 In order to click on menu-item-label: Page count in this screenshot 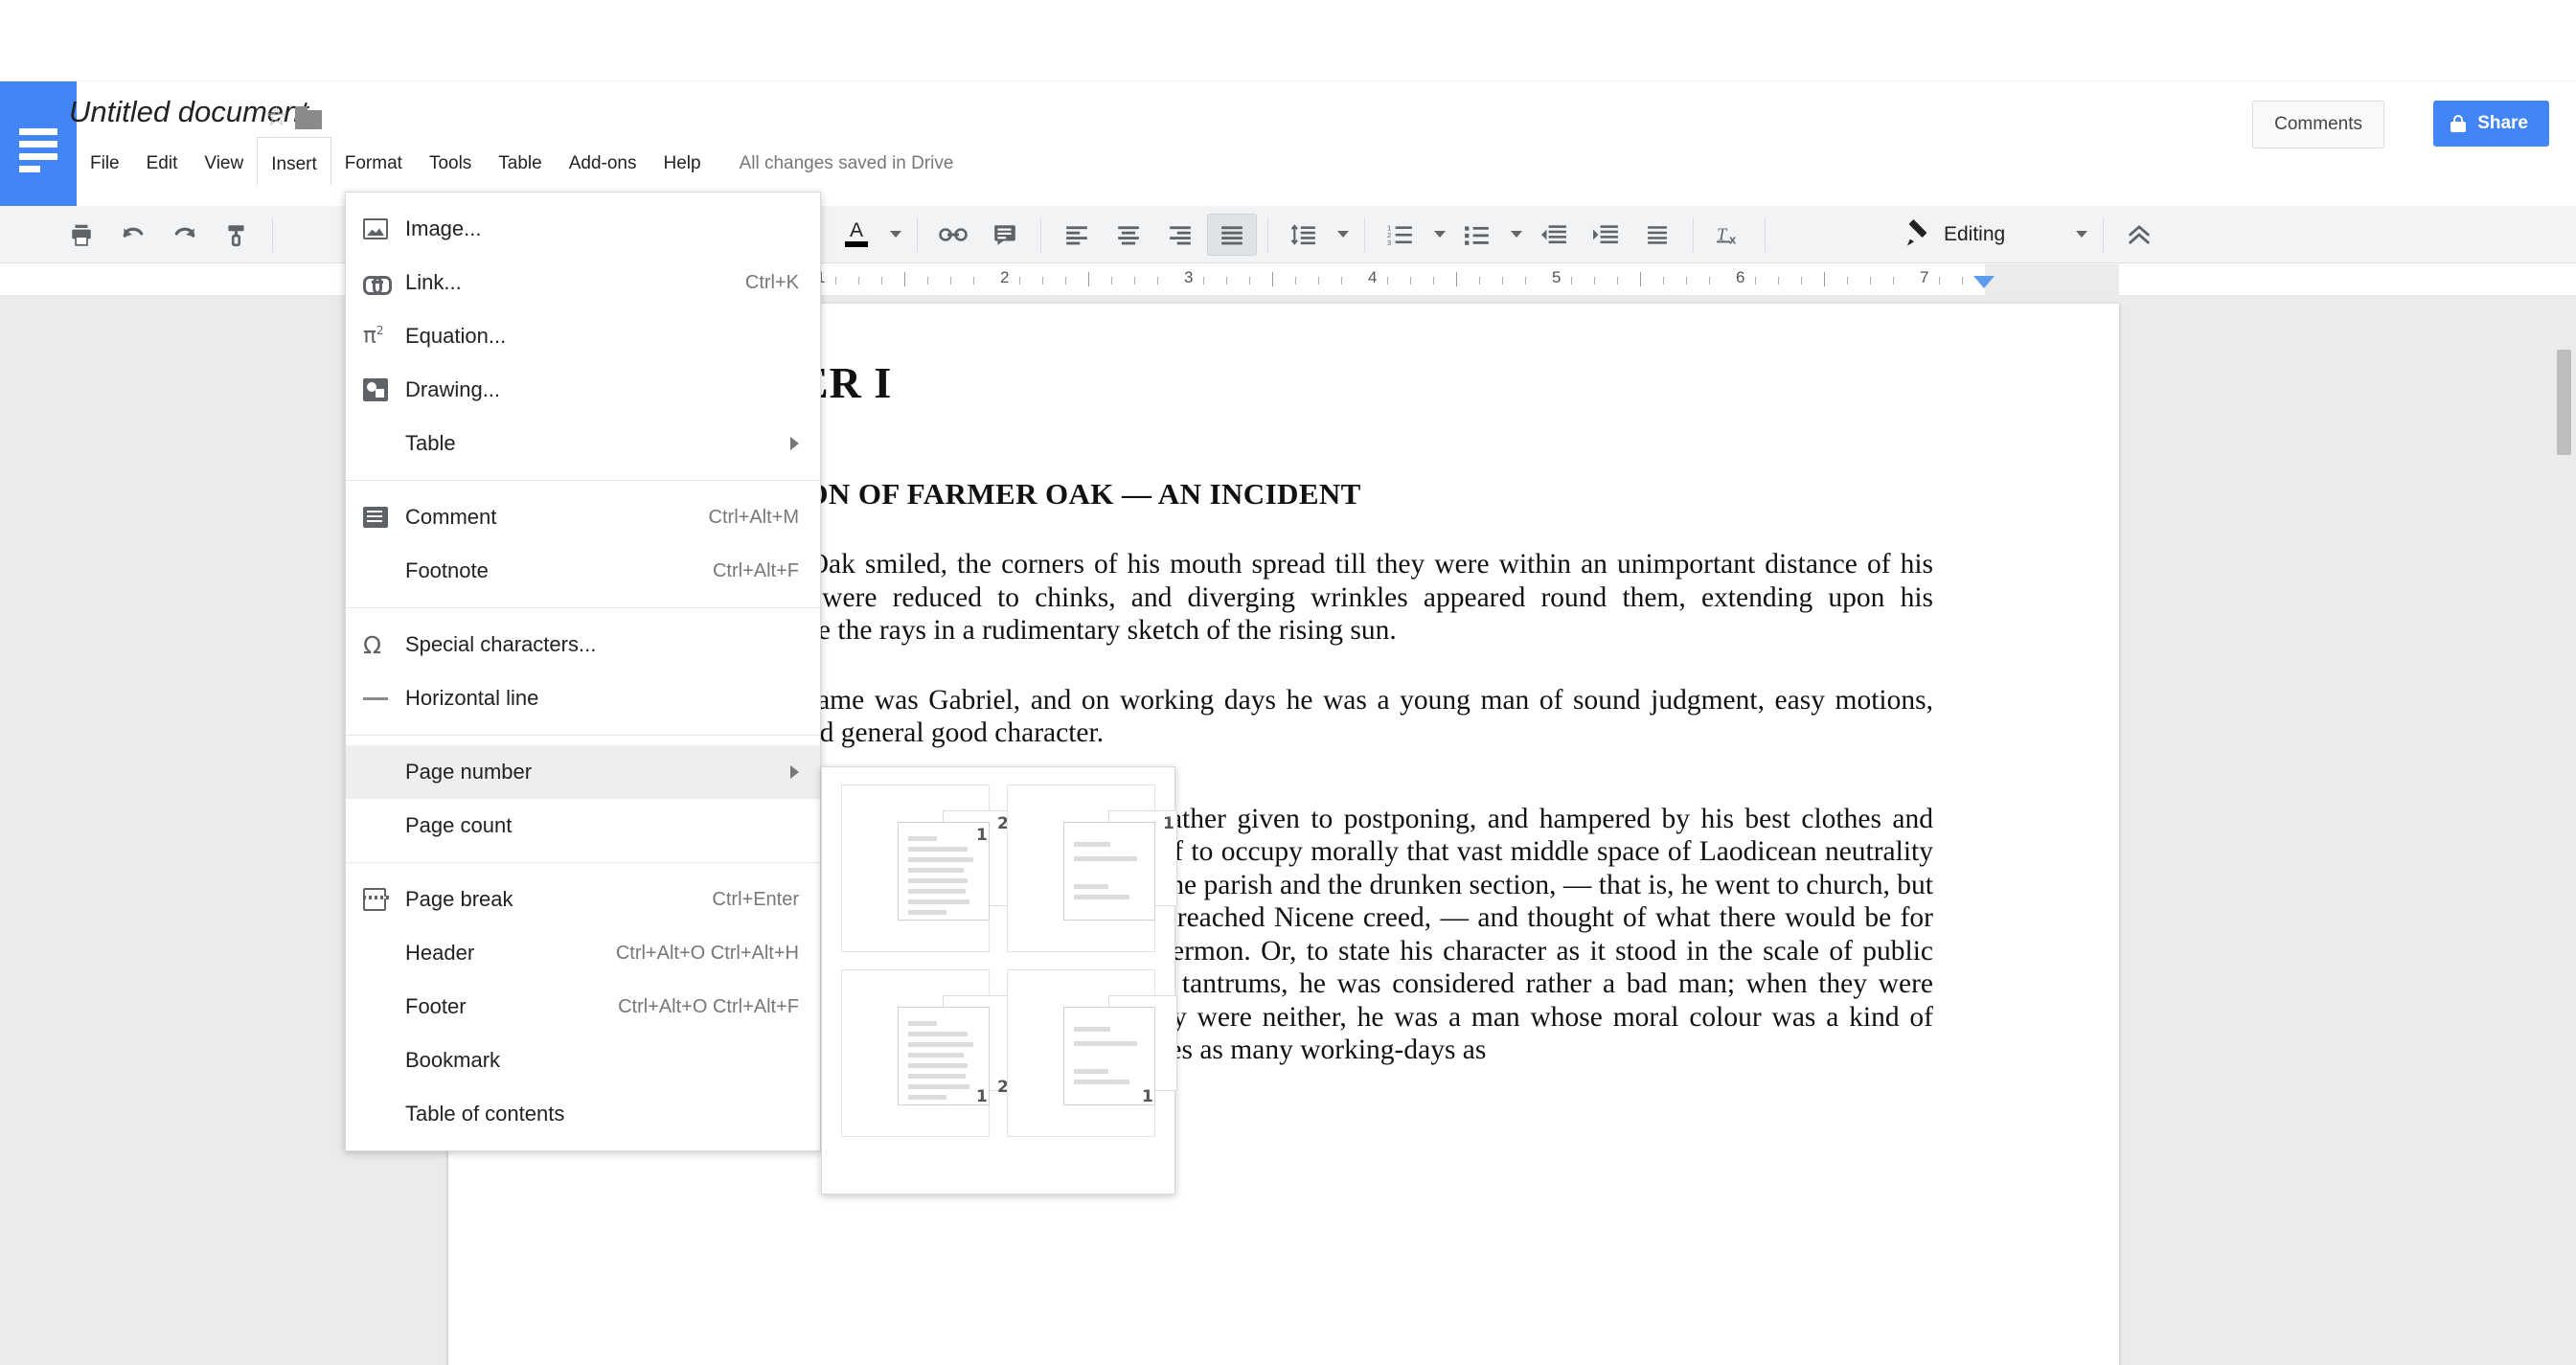, I will do `click(459, 825)`.